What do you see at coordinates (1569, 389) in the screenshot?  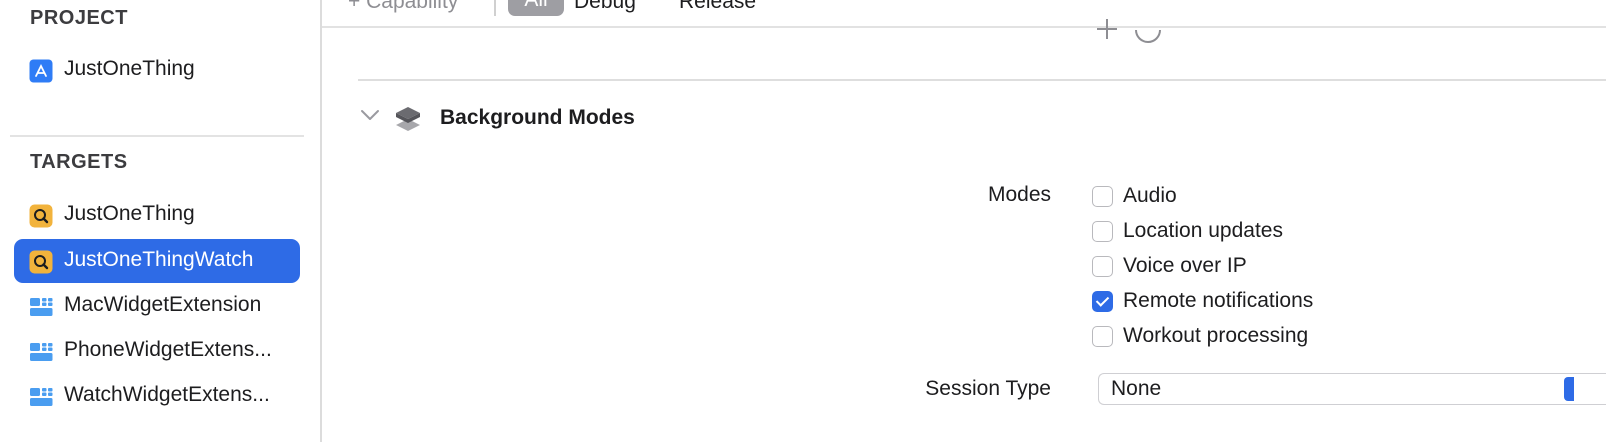 I see `select-stepper-button` at bounding box center [1569, 389].